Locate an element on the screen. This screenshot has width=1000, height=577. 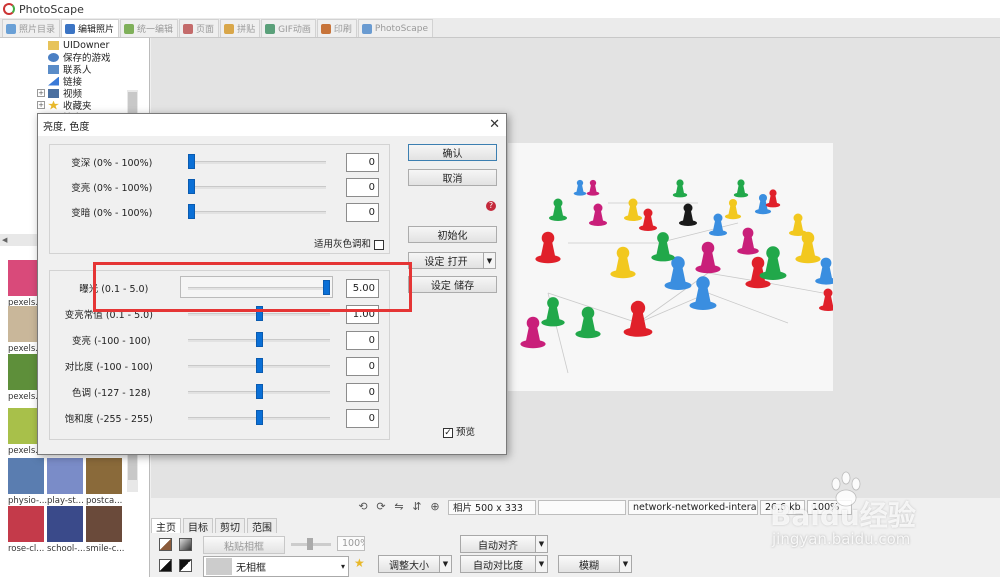
frame-select: 无相框 ▾ is located at coordinates (276, 566).